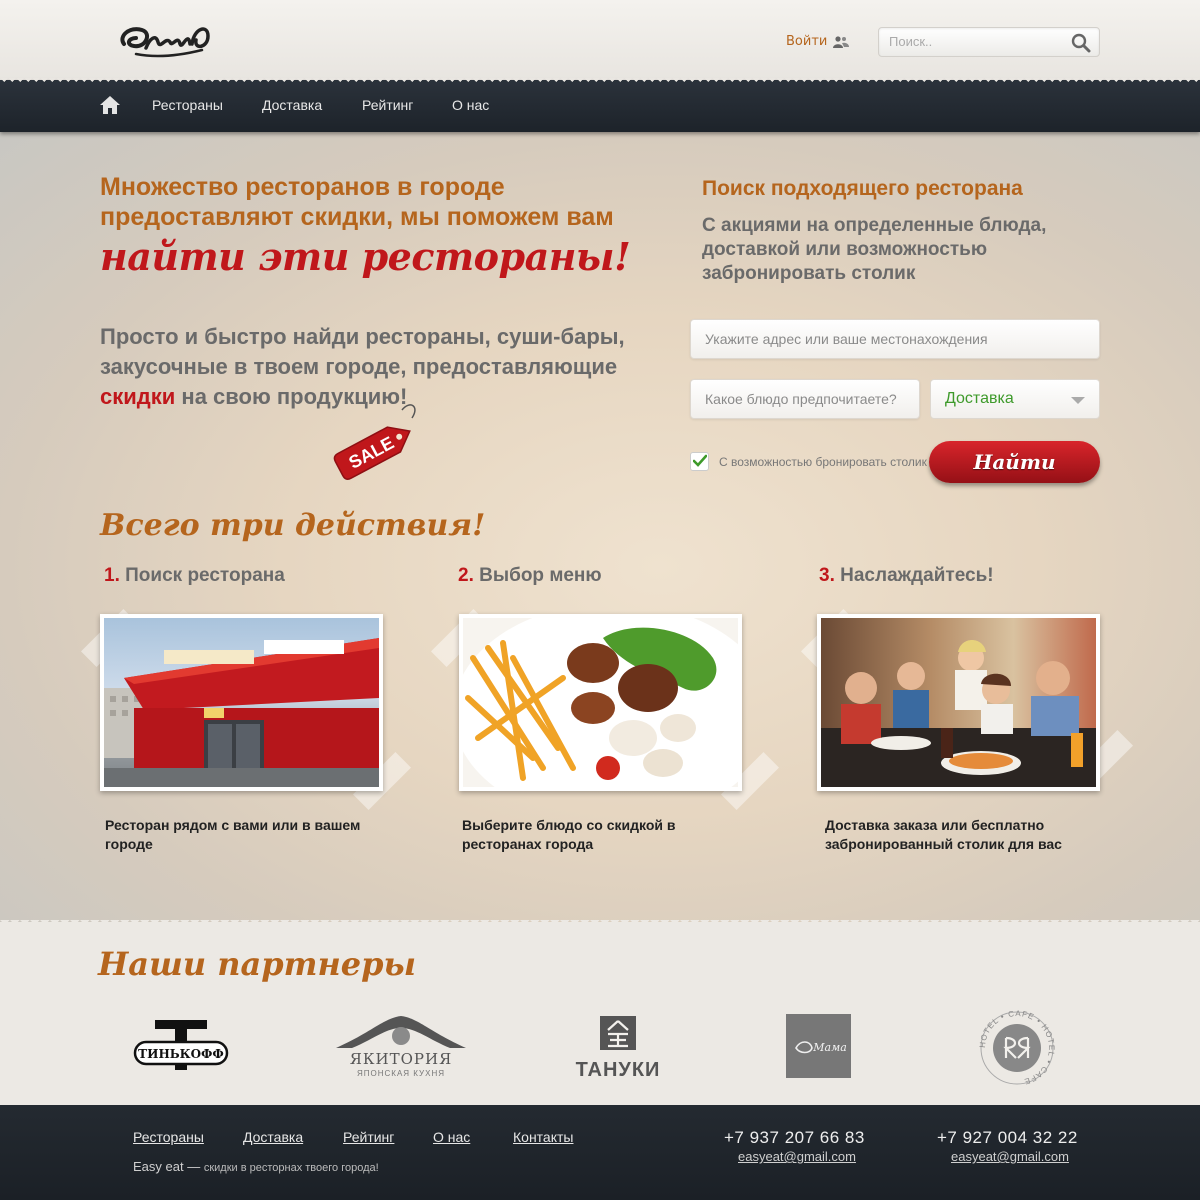 This screenshot has height=1200, width=1200. I want to click on step-photo-restaurant, so click(241, 702).